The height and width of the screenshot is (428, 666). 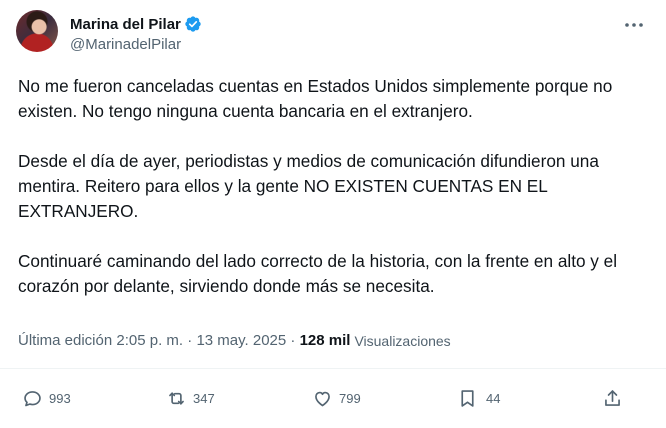 What do you see at coordinates (46, 398) in the screenshot?
I see `reply-button: 993` at bounding box center [46, 398].